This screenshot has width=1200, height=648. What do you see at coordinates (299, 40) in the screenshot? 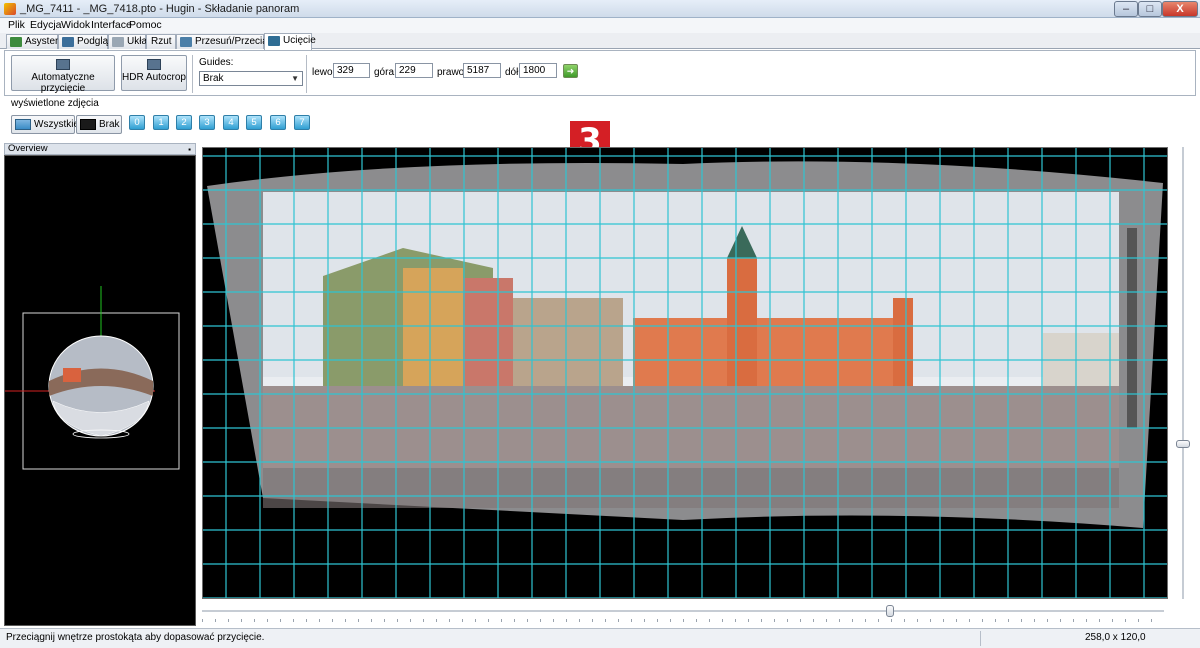
I see `tab-label: Ucięcie` at bounding box center [299, 40].